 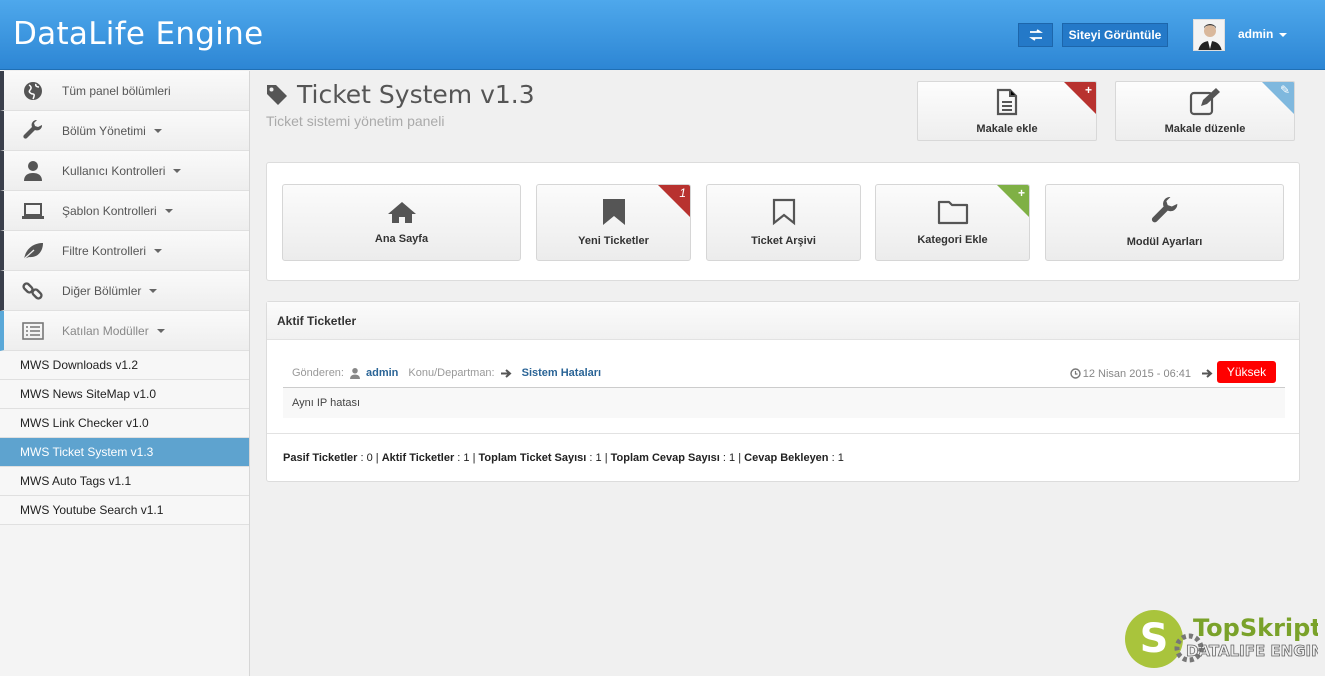 I want to click on clock-icon, so click(x=1075, y=373).